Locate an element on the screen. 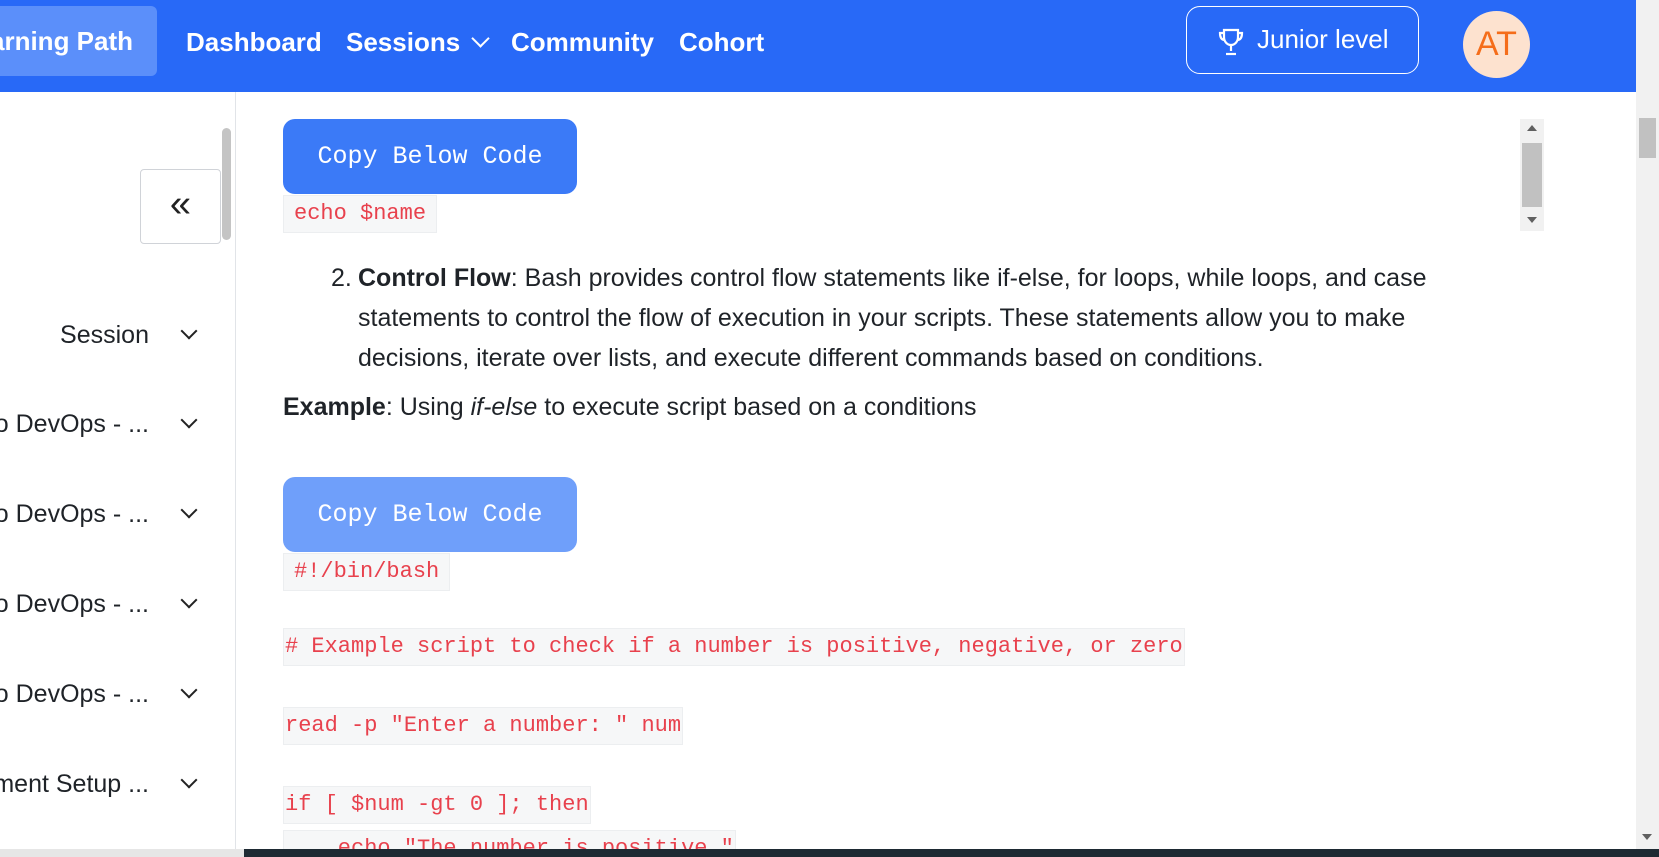 This screenshot has height=857, width=1659. status-strip is located at coordinates (122, 853).